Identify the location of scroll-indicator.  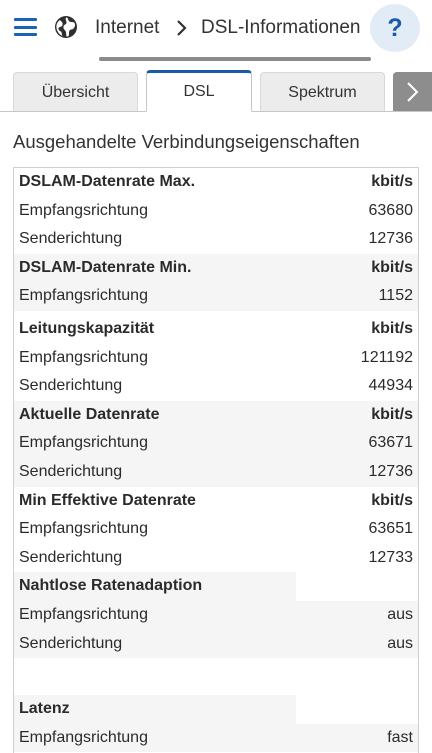
(235, 59).